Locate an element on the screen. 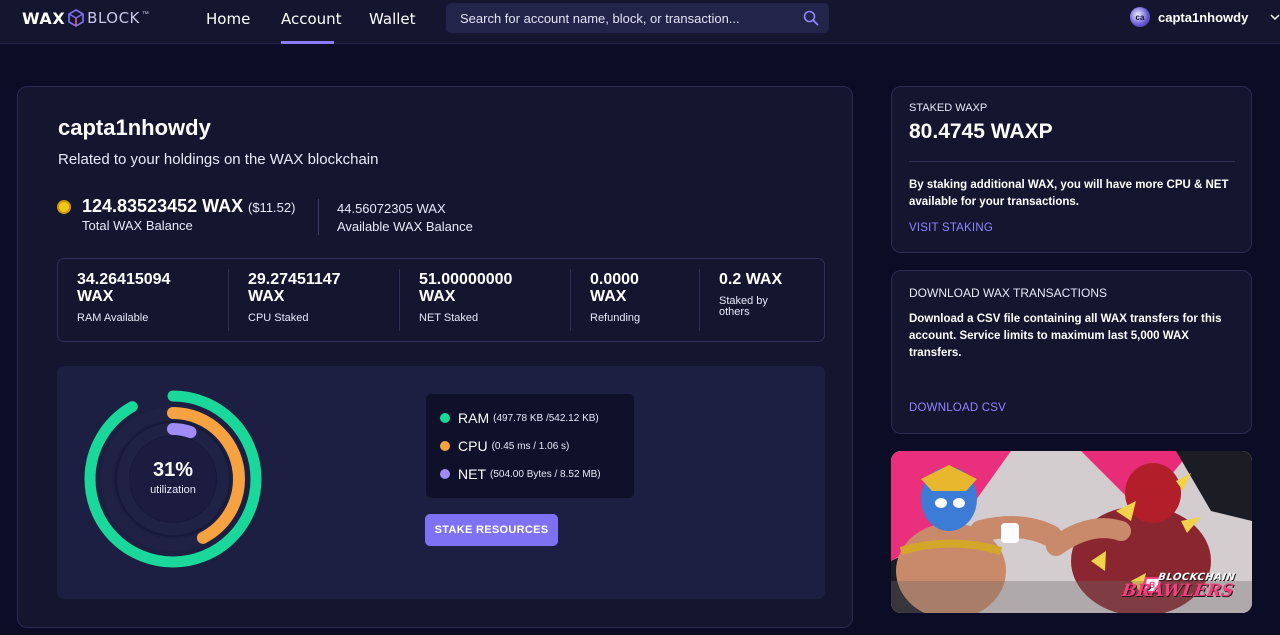  card-kicker: STAKED WAXP is located at coordinates (948, 108).